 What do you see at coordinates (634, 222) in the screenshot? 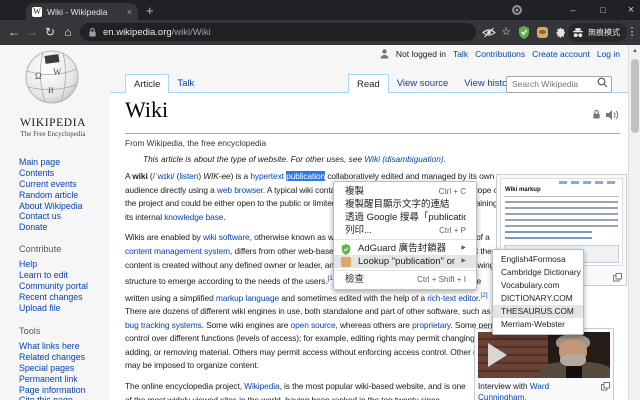
I see `page-scrollbar: ▲` at bounding box center [634, 222].